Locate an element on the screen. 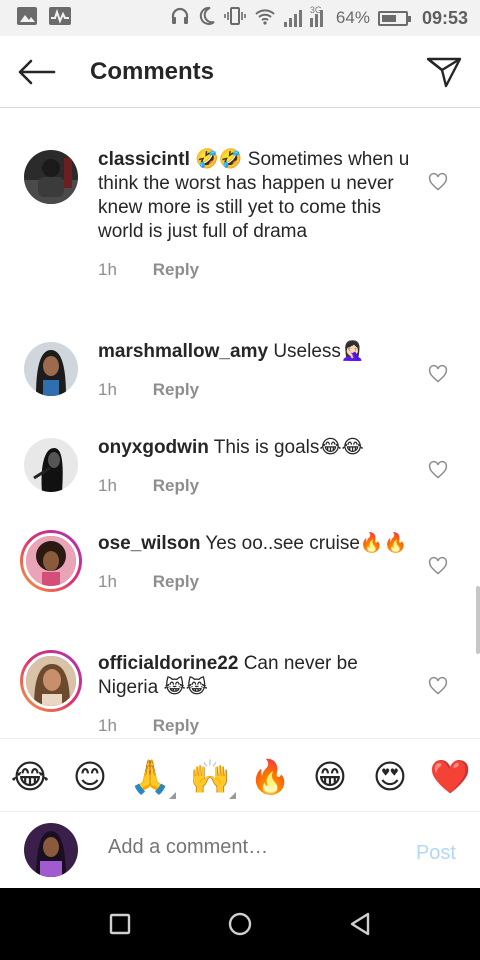 The height and width of the screenshot is (960, 480). scrollbar is located at coordinates (478, 620).